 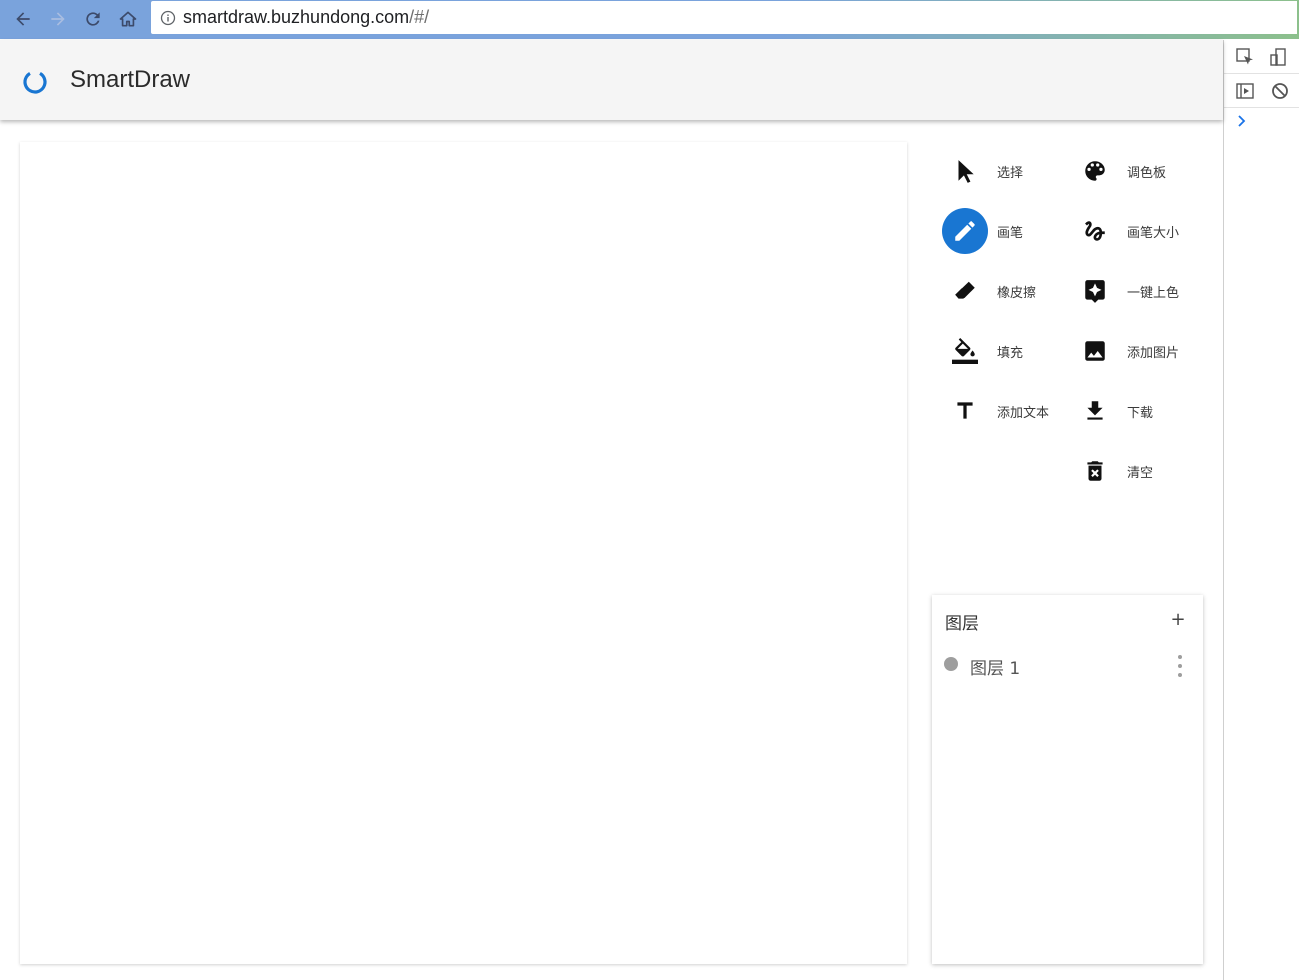 What do you see at coordinates (1010, 233) in the screenshot?
I see `tool-label: 画笔` at bounding box center [1010, 233].